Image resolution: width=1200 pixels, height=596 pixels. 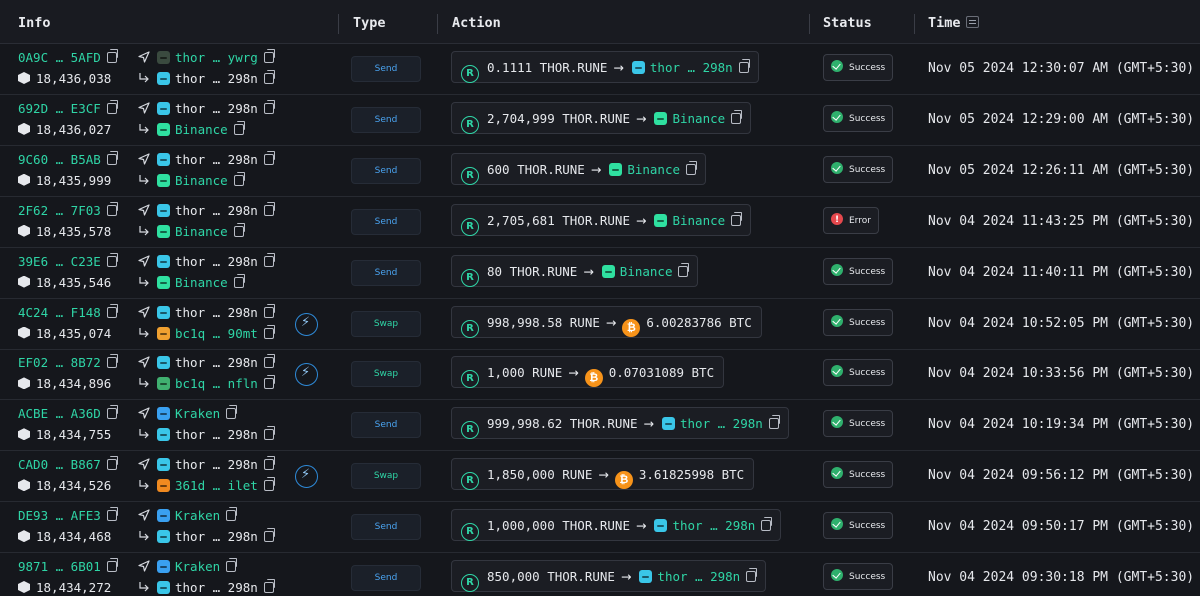 I want to click on tx-hash: DE93 … AFE3, so click(x=68, y=515).